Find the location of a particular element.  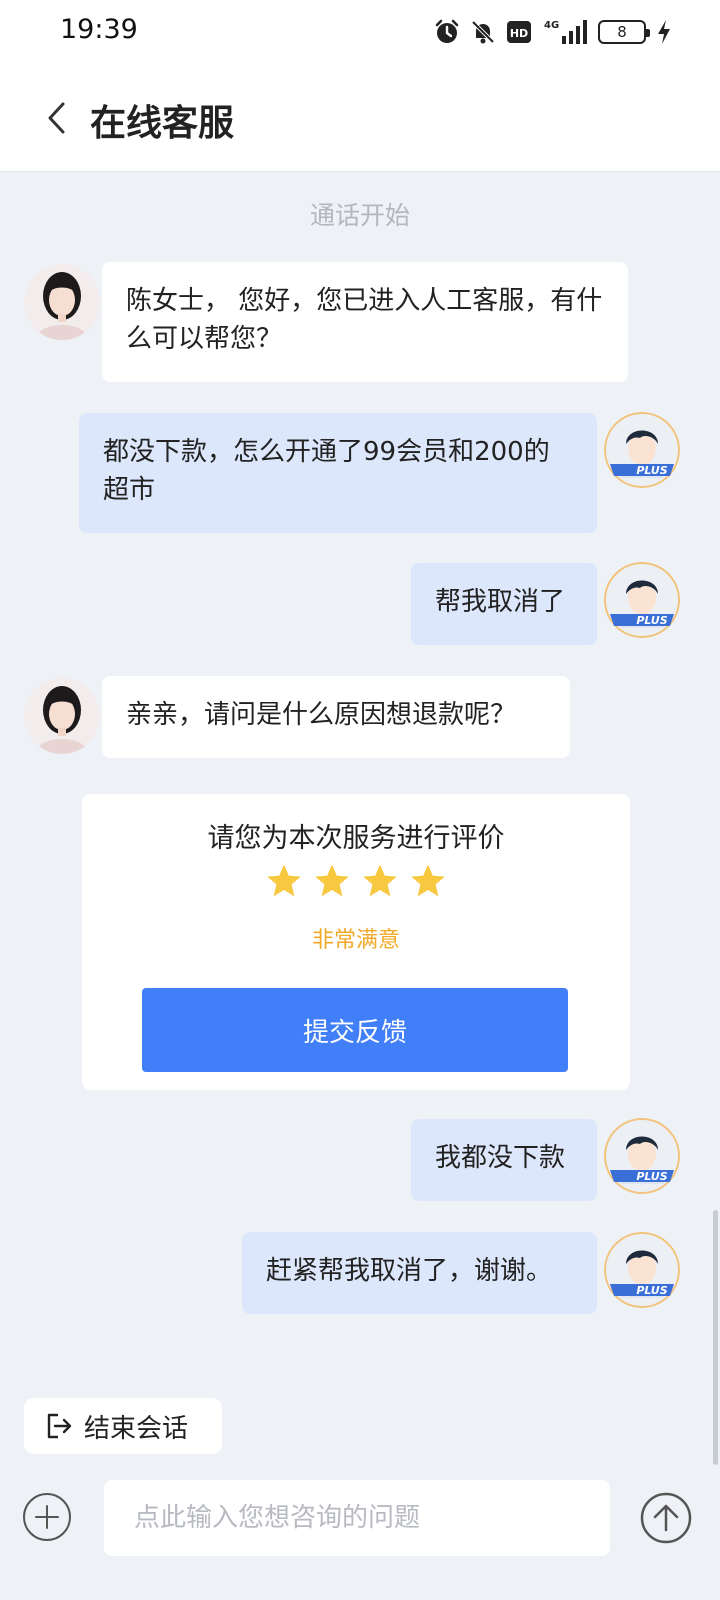

back-button is located at coordinates (56, 118).